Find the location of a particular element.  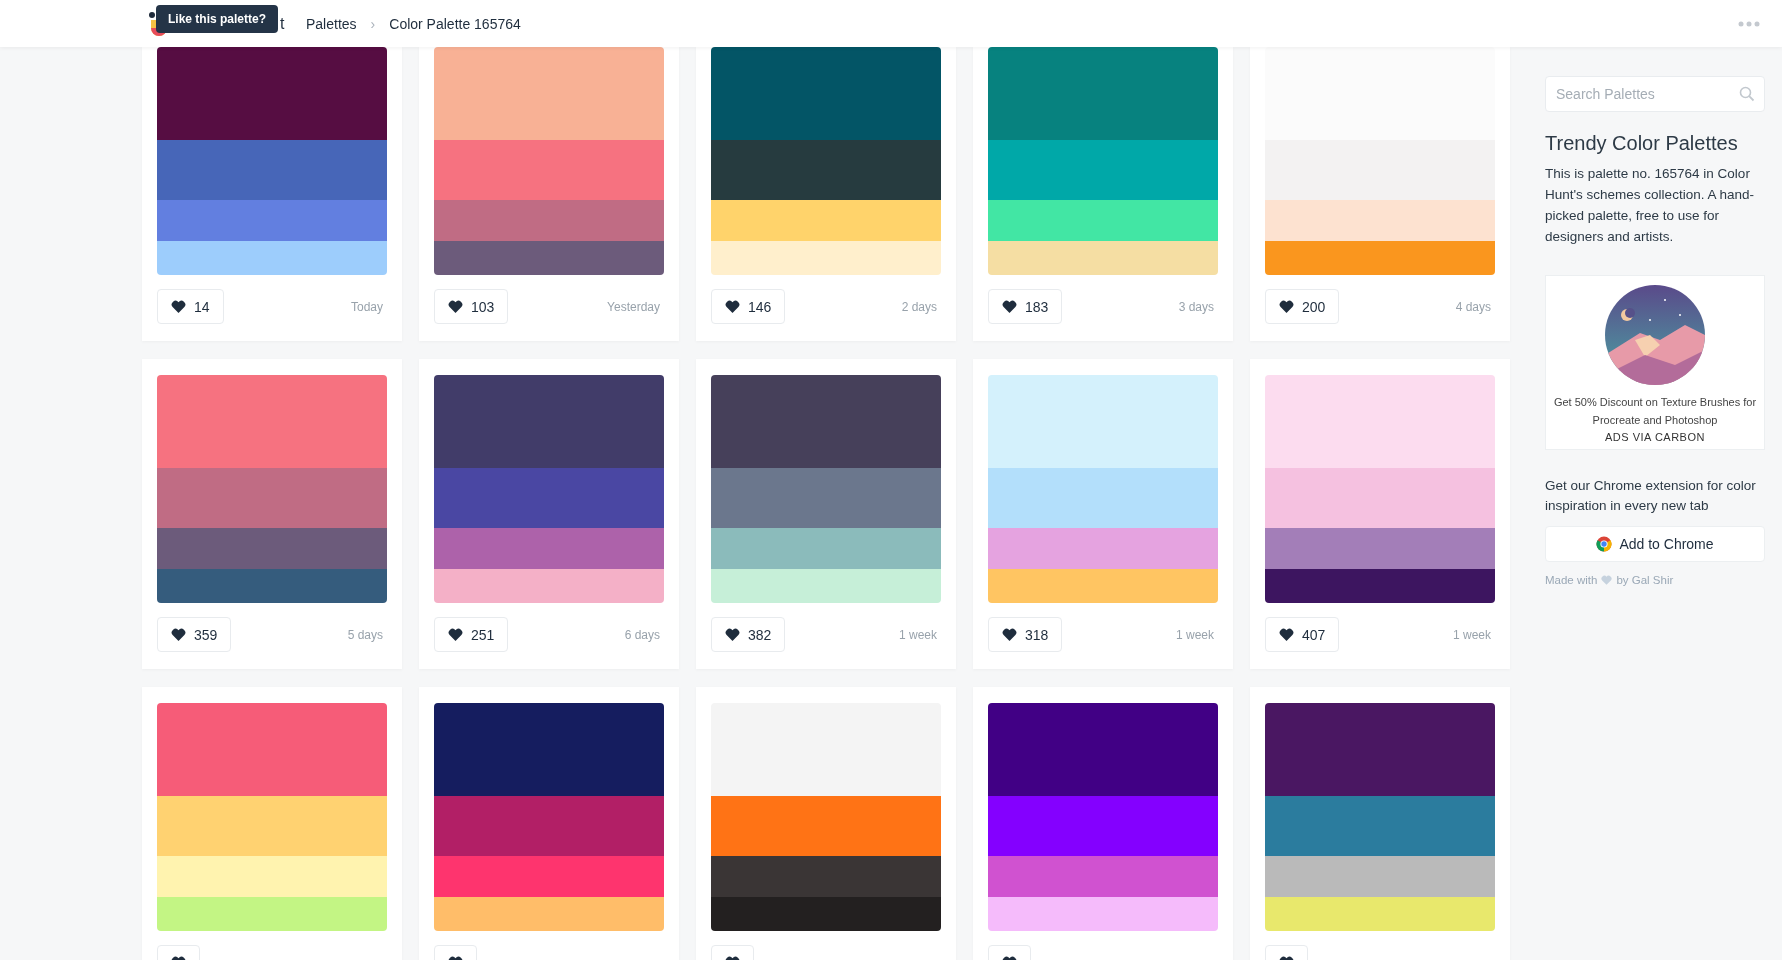

time-label: 6 days is located at coordinates (642, 634).